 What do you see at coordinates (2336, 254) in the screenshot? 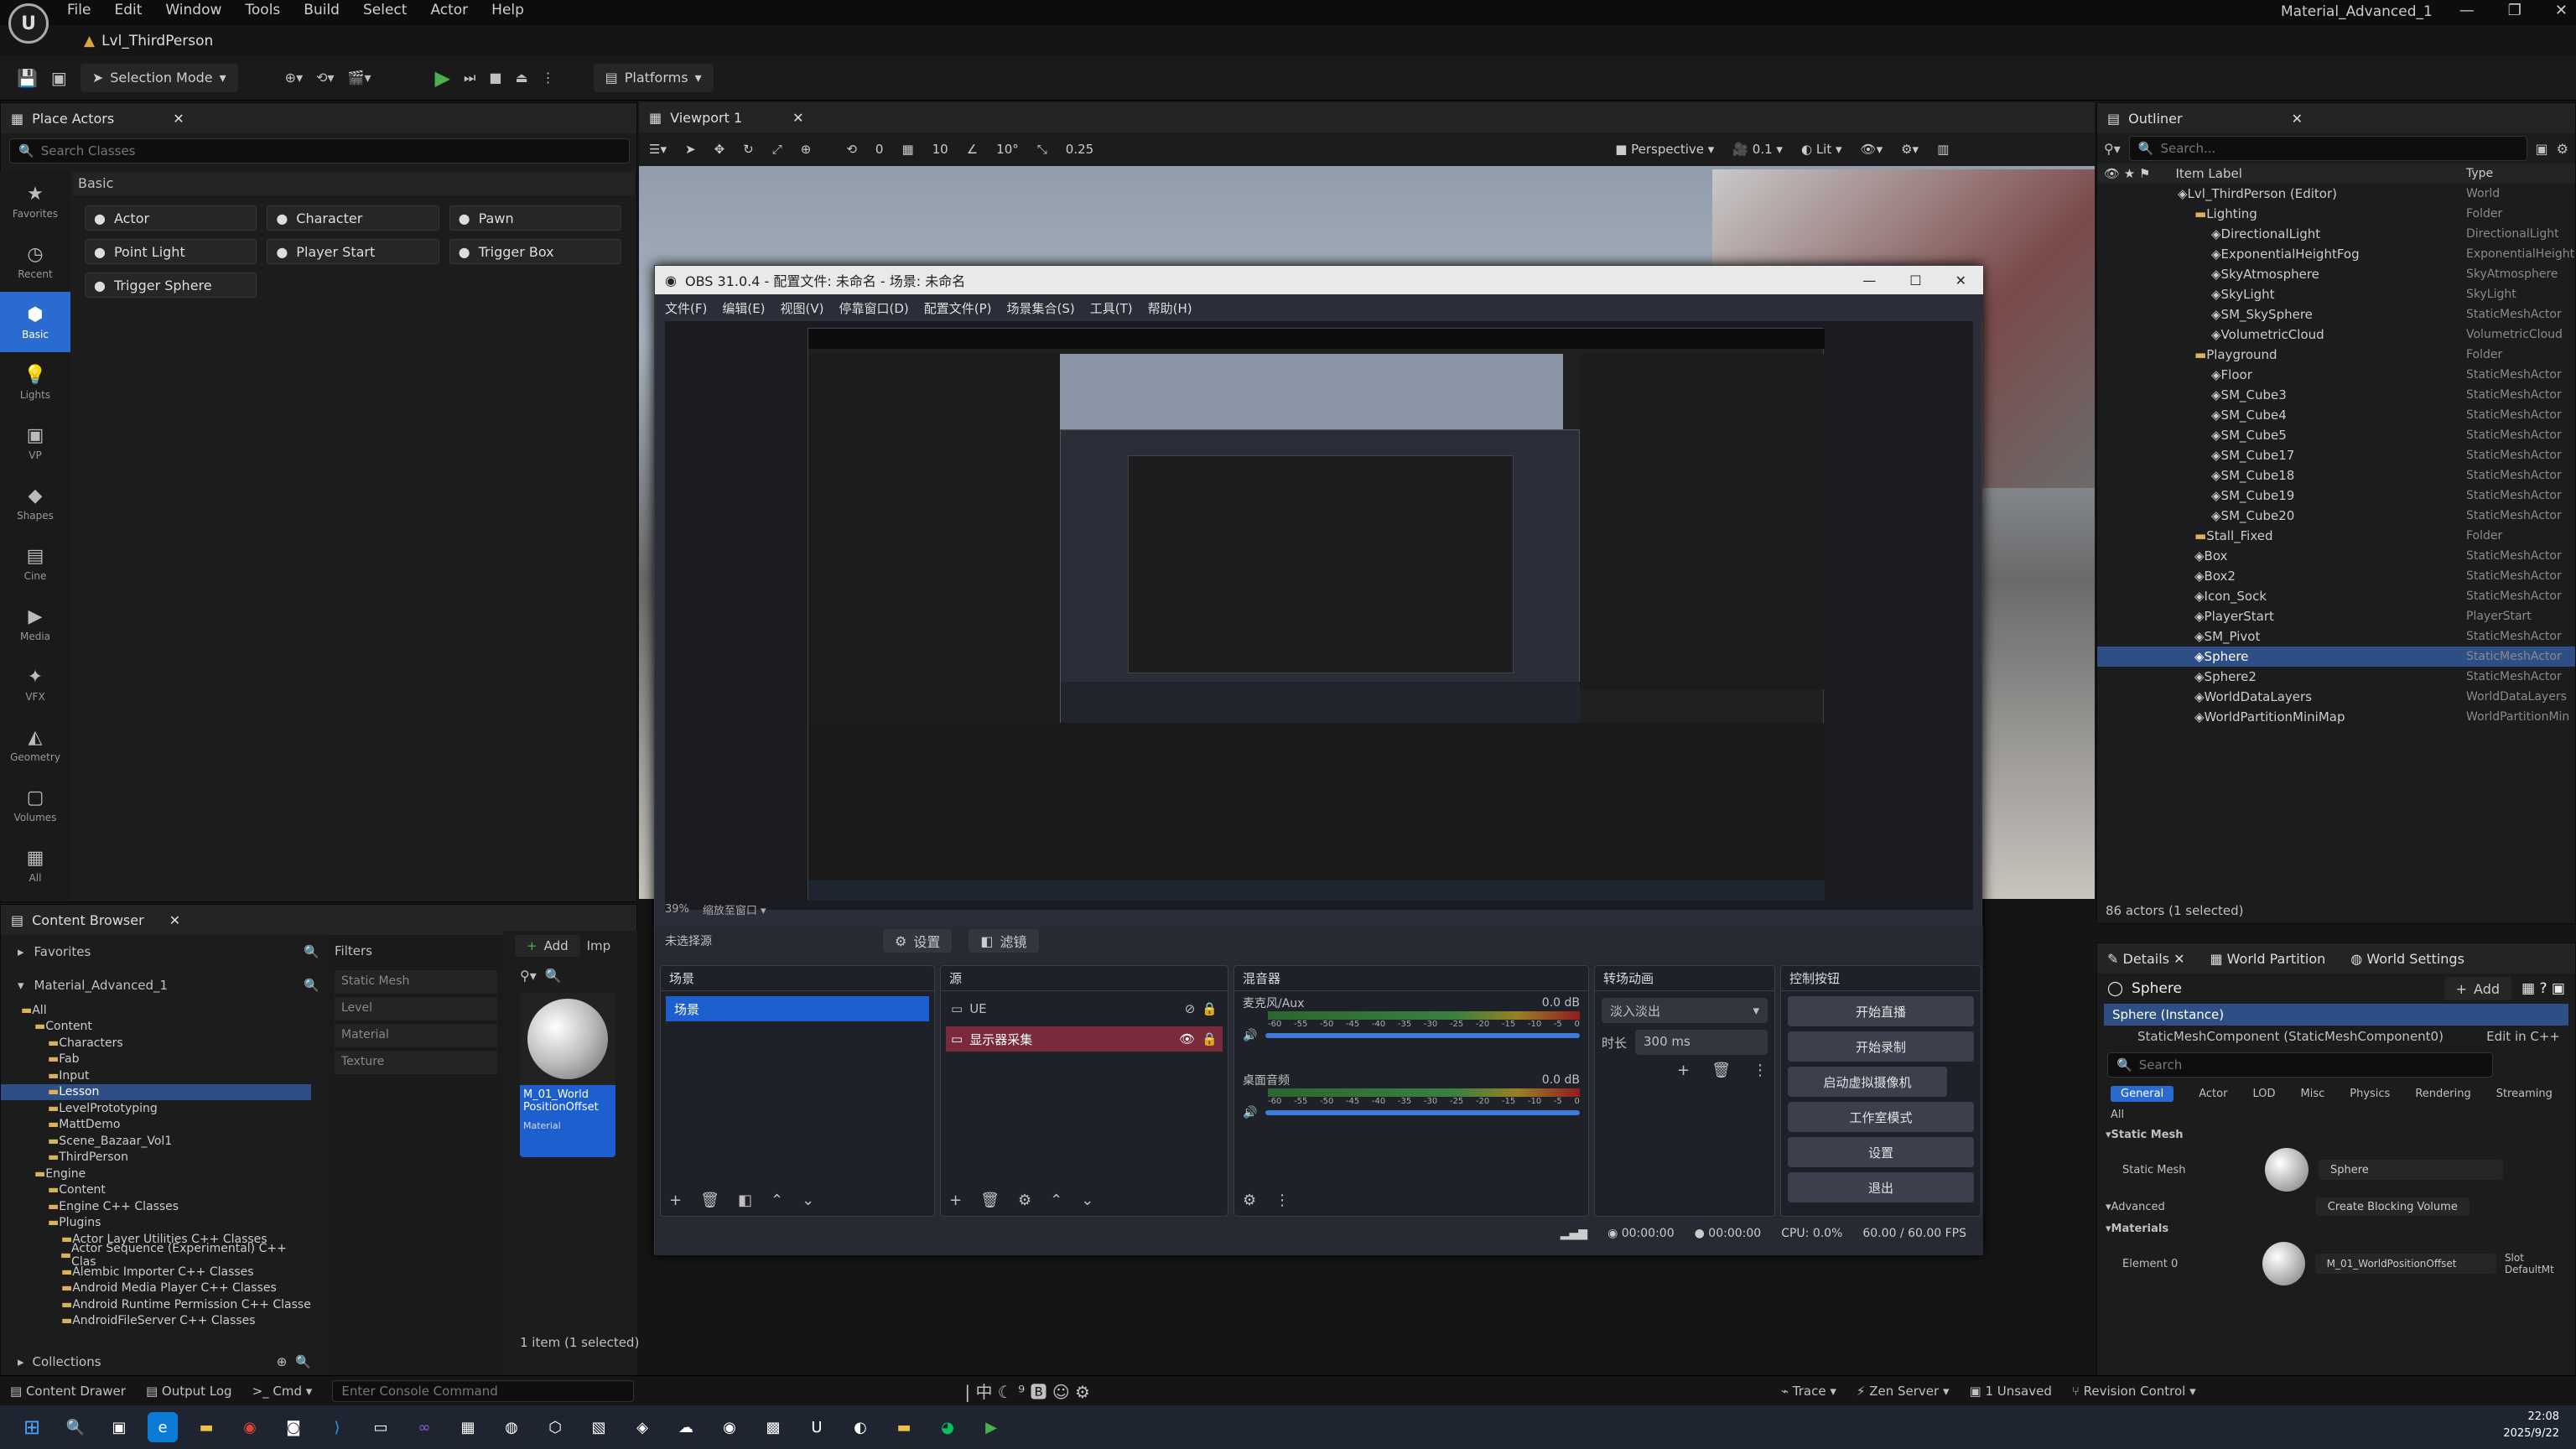
I see `outliner-row: ◈ ExponentialHeightFog ExponentialHeight` at bounding box center [2336, 254].